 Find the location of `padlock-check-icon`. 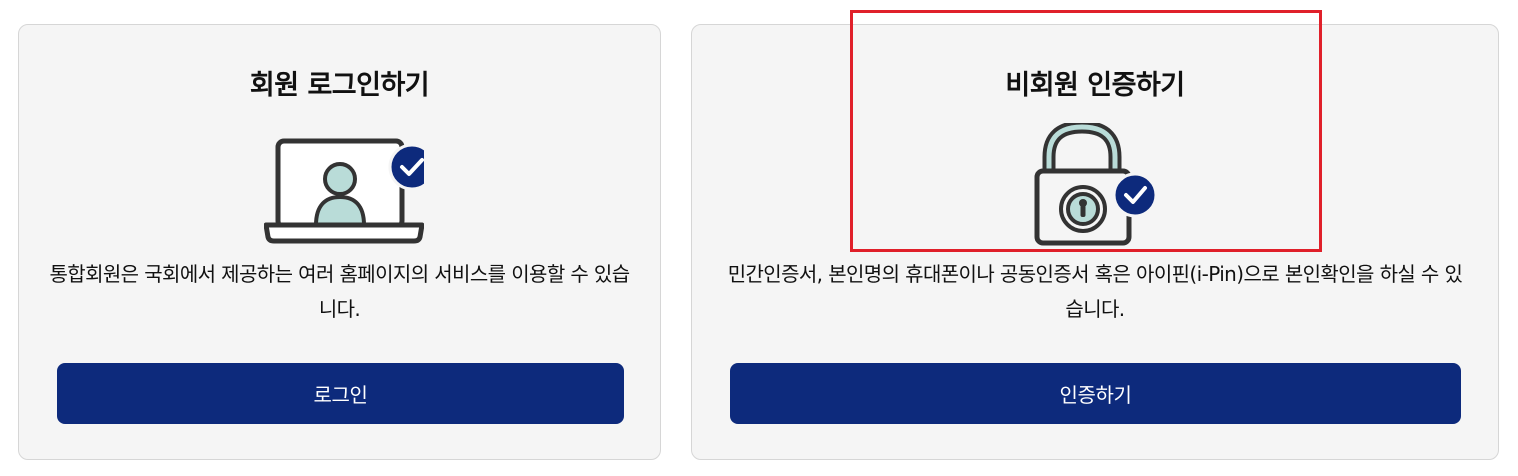

padlock-check-icon is located at coordinates (1097, 184).